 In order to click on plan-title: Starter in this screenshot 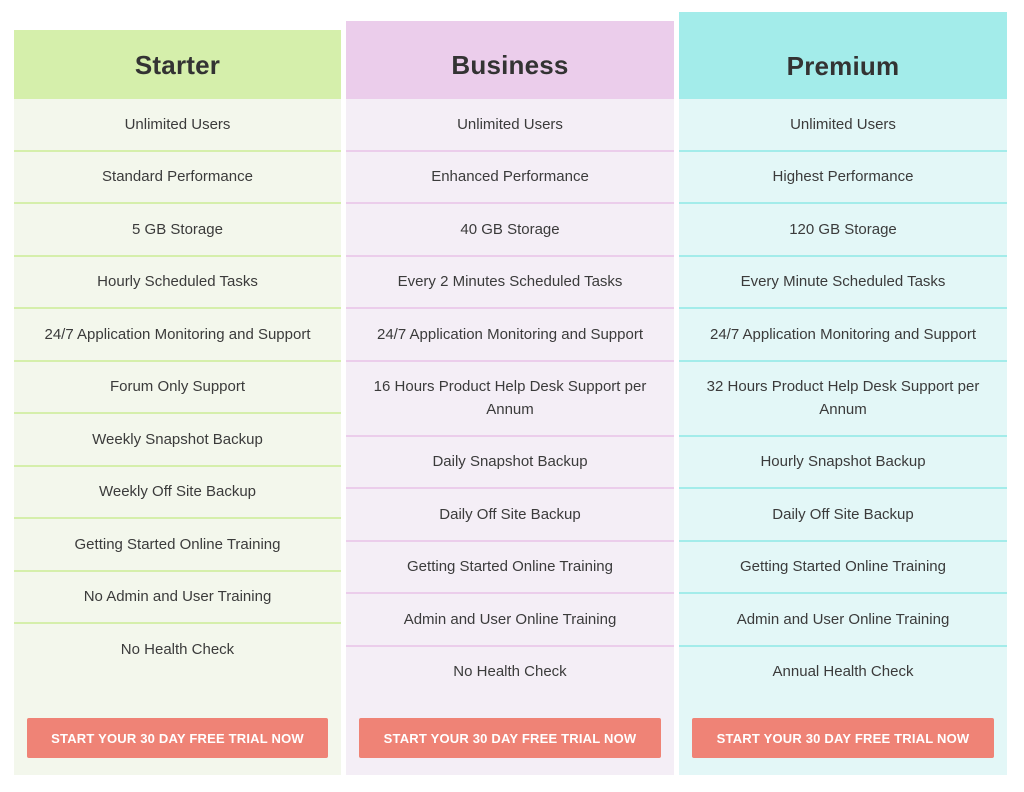, I will do `click(177, 65)`.